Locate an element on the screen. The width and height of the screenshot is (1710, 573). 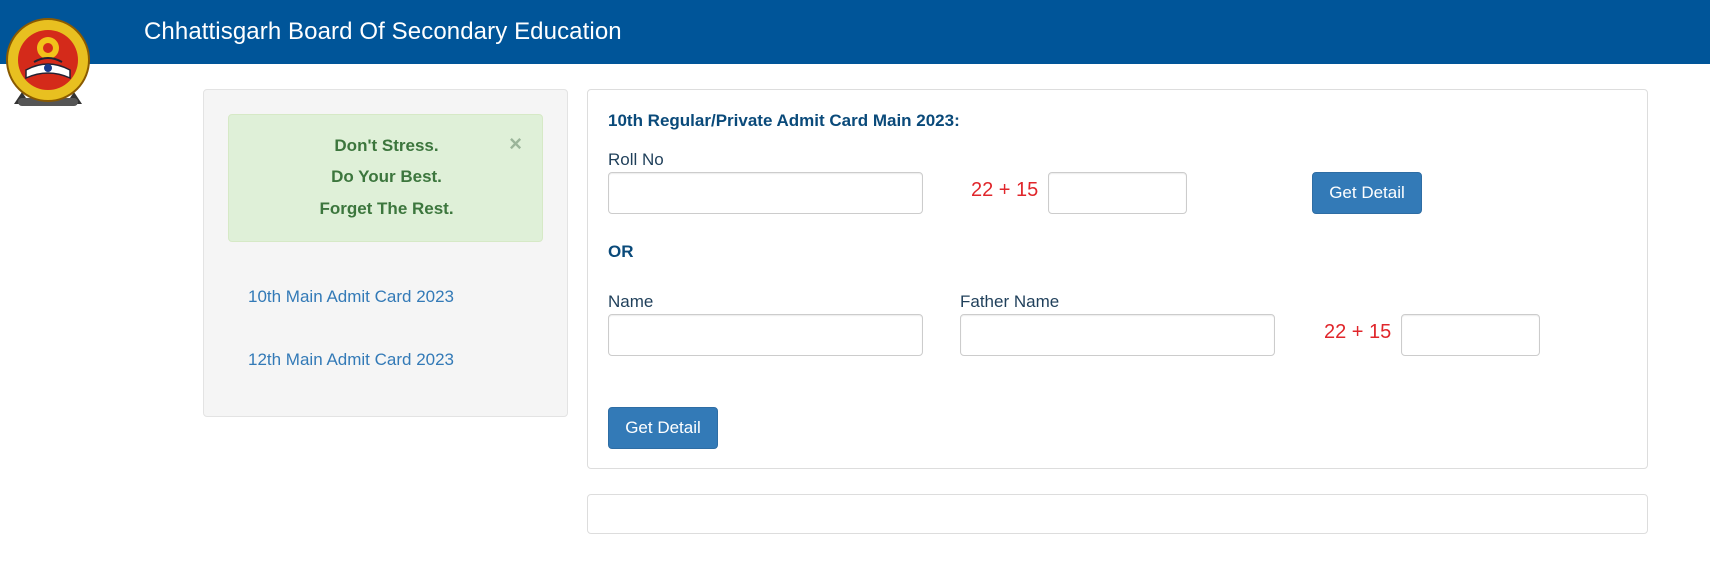
result-panel is located at coordinates (1117, 514).